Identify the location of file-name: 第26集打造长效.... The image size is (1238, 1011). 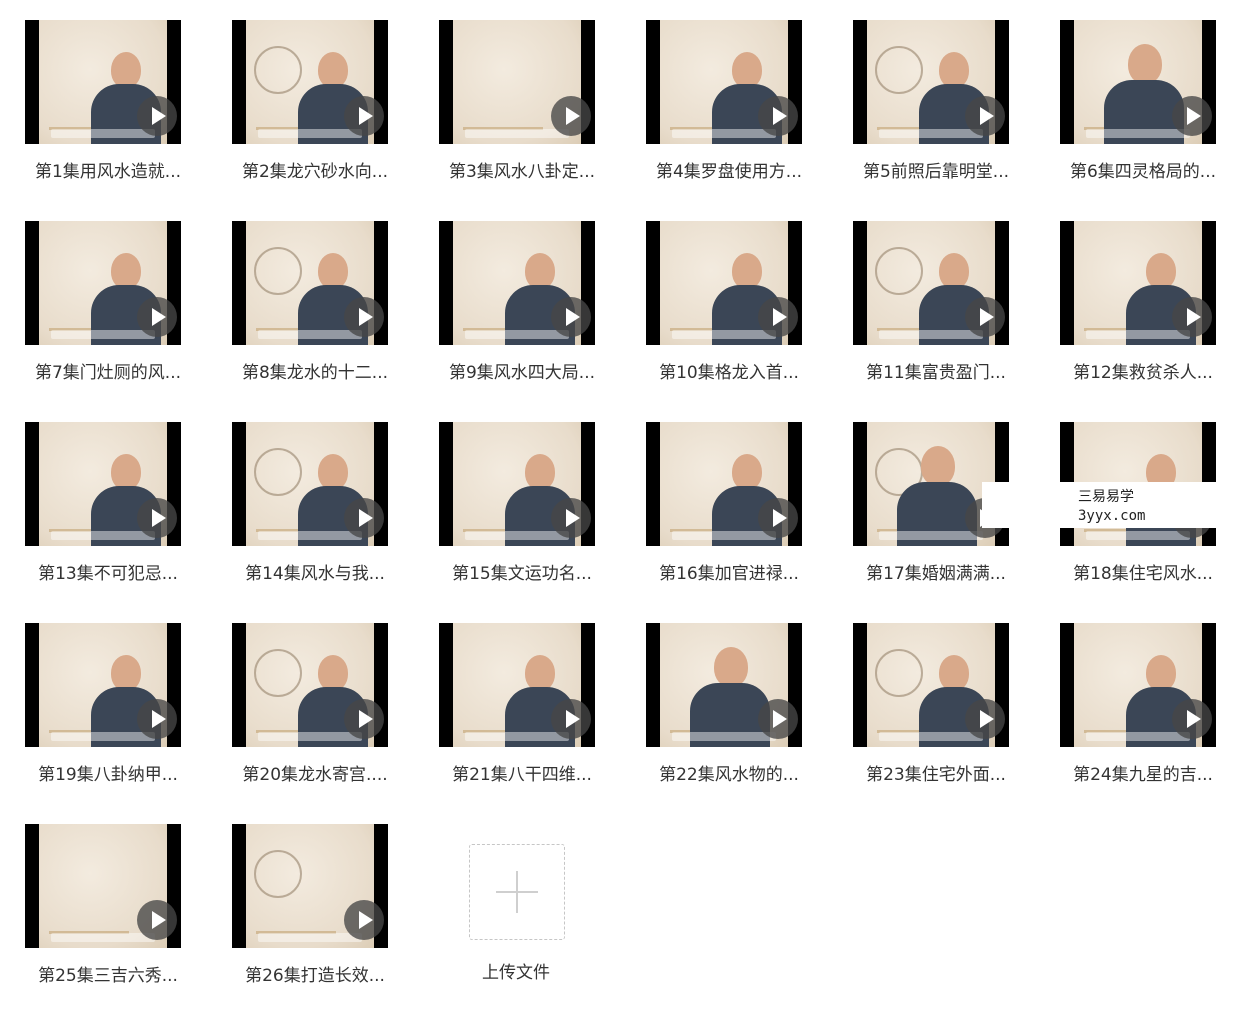
(315, 976).